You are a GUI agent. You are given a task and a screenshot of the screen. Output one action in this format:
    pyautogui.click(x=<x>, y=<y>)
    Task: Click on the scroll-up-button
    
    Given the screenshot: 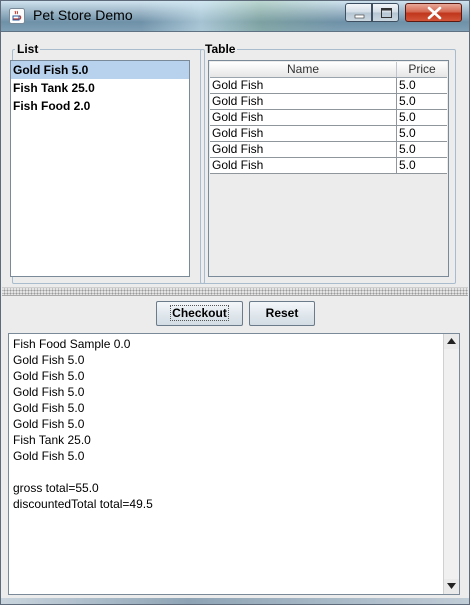 What is the action you would take?
    pyautogui.click(x=451, y=341)
    